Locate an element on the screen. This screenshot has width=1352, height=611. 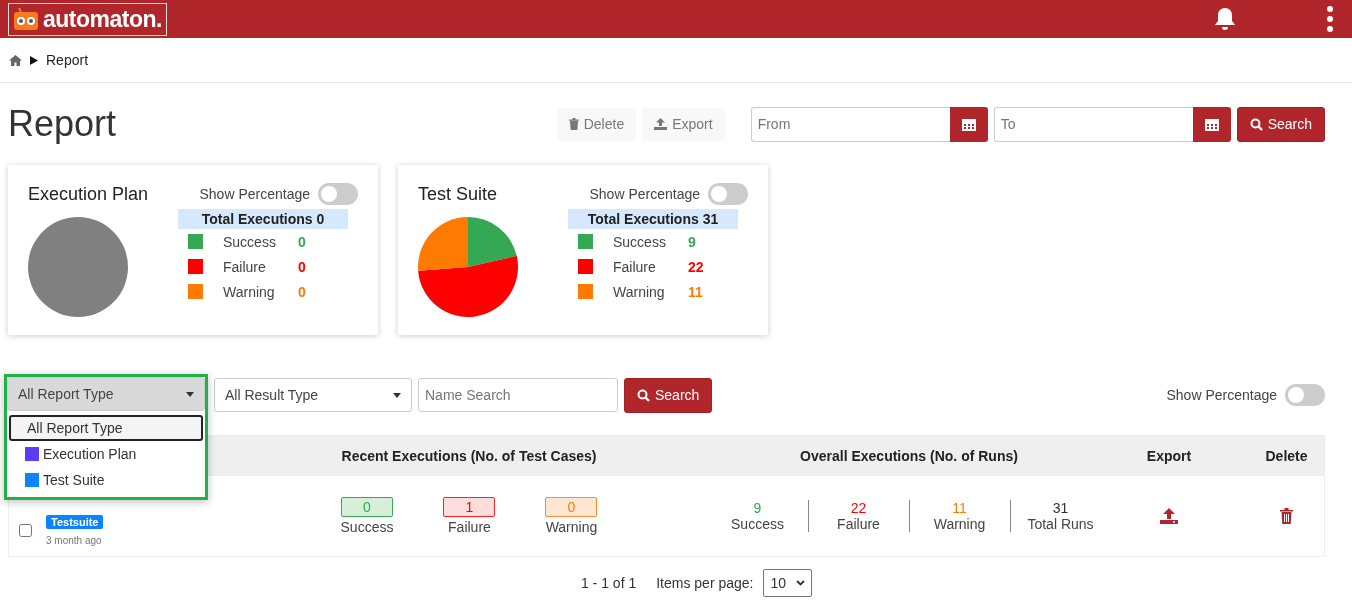
run-count: 11 is located at coordinates (959, 508).